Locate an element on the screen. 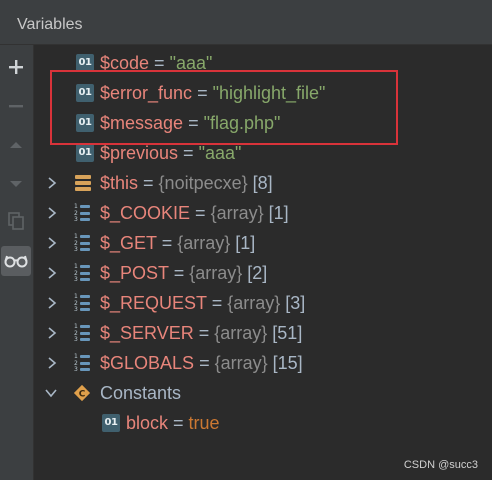 The image size is (492, 480). variable-entry: $_GET = {array} [1] is located at coordinates (177, 243).